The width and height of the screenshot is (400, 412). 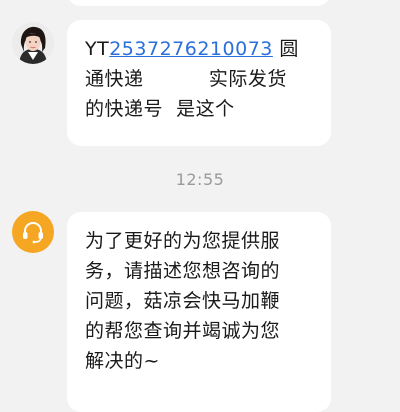 I want to click on headset-icon, so click(x=33, y=233).